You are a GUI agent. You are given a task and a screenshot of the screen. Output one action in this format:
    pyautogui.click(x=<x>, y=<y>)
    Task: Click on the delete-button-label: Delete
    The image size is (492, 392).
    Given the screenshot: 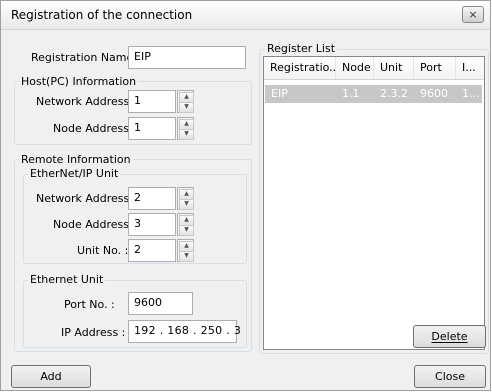 What is the action you would take?
    pyautogui.click(x=449, y=336)
    